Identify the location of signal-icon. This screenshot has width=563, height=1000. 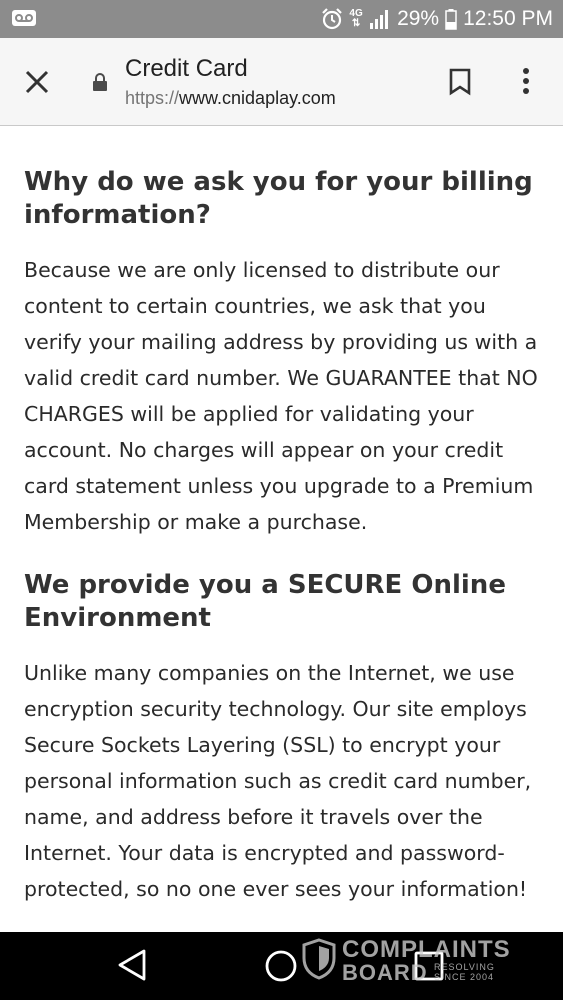
(379, 19).